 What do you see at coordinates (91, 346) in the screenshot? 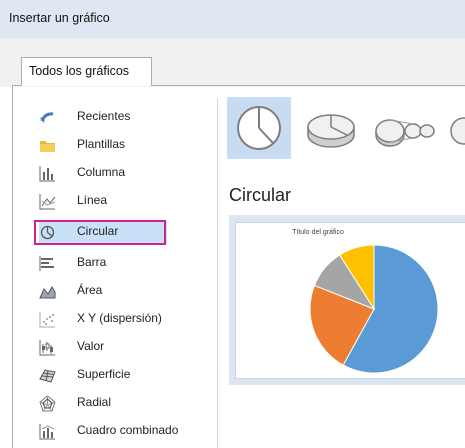
I see `sidebar-item-label: Valor` at bounding box center [91, 346].